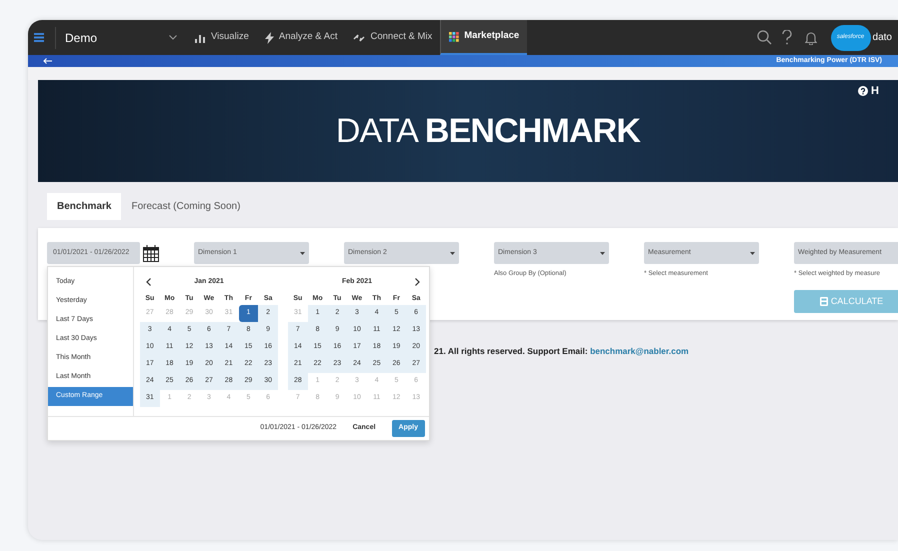 This screenshot has height=551, width=898. I want to click on grid-icon, so click(454, 37).